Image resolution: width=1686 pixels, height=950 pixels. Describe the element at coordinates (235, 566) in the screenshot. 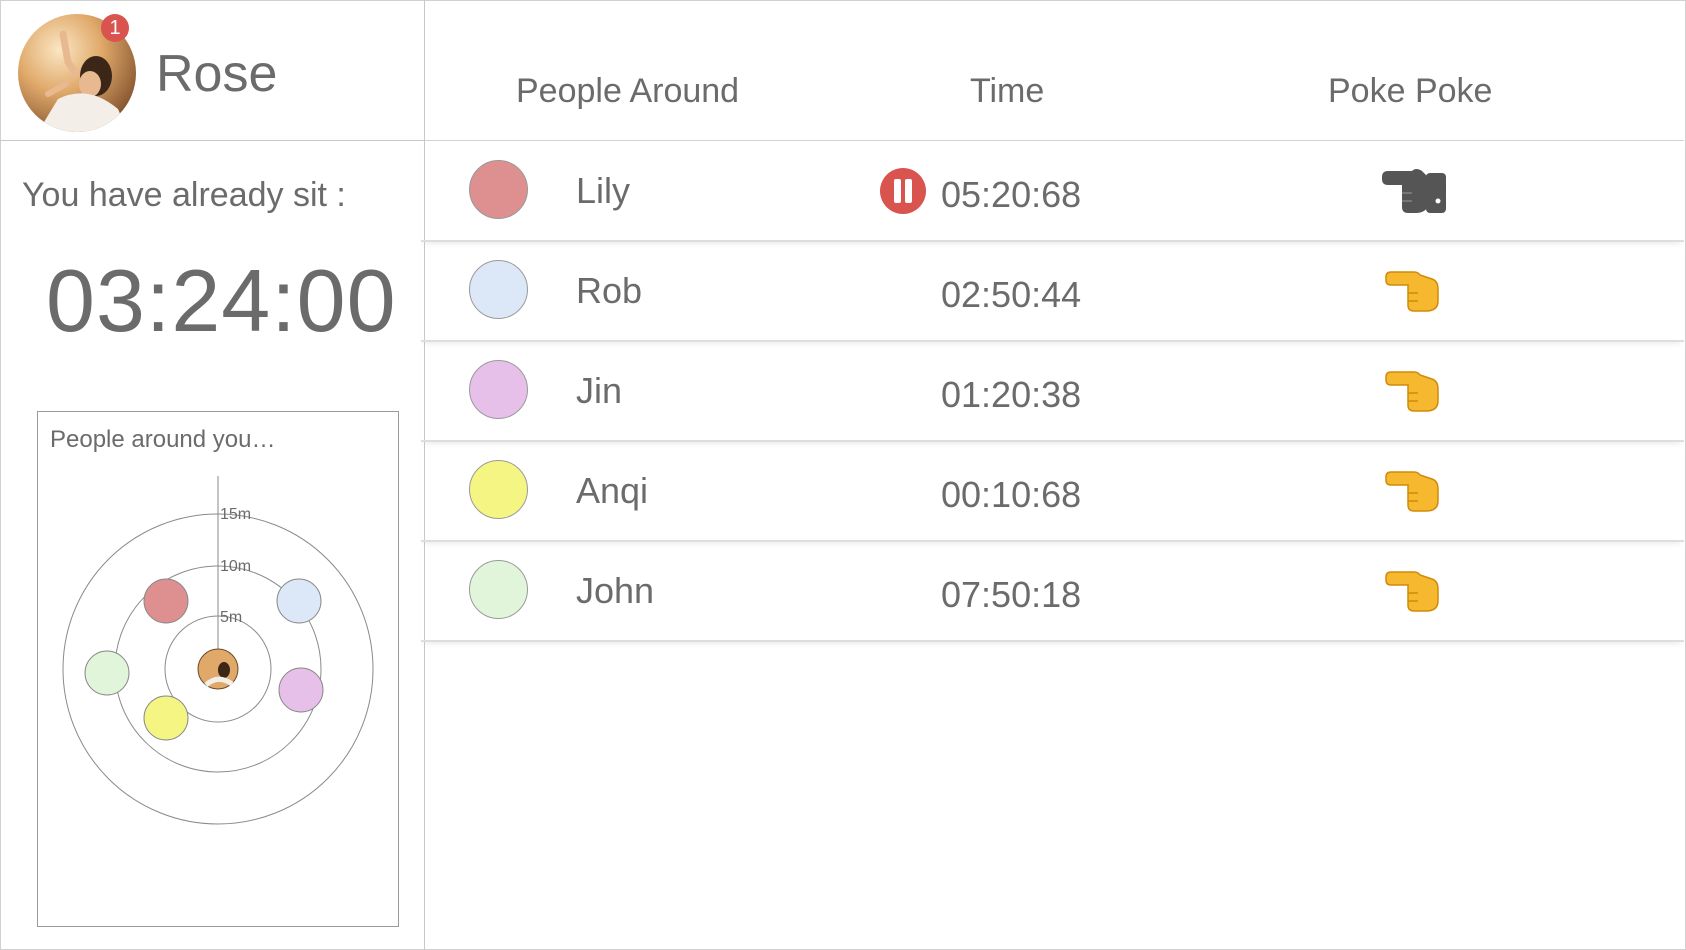

I see `radar-label-10m: 10m` at that location.